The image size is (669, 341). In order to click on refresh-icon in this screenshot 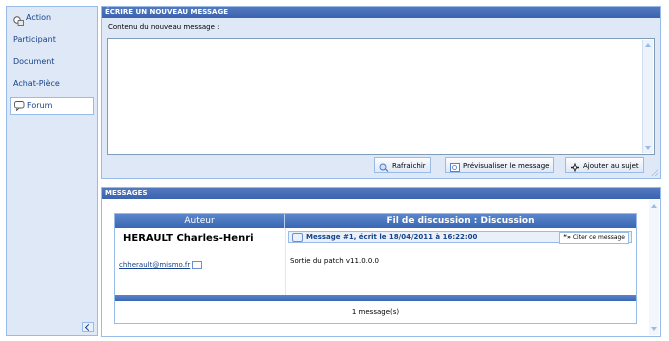, I will do `click(384, 167)`.